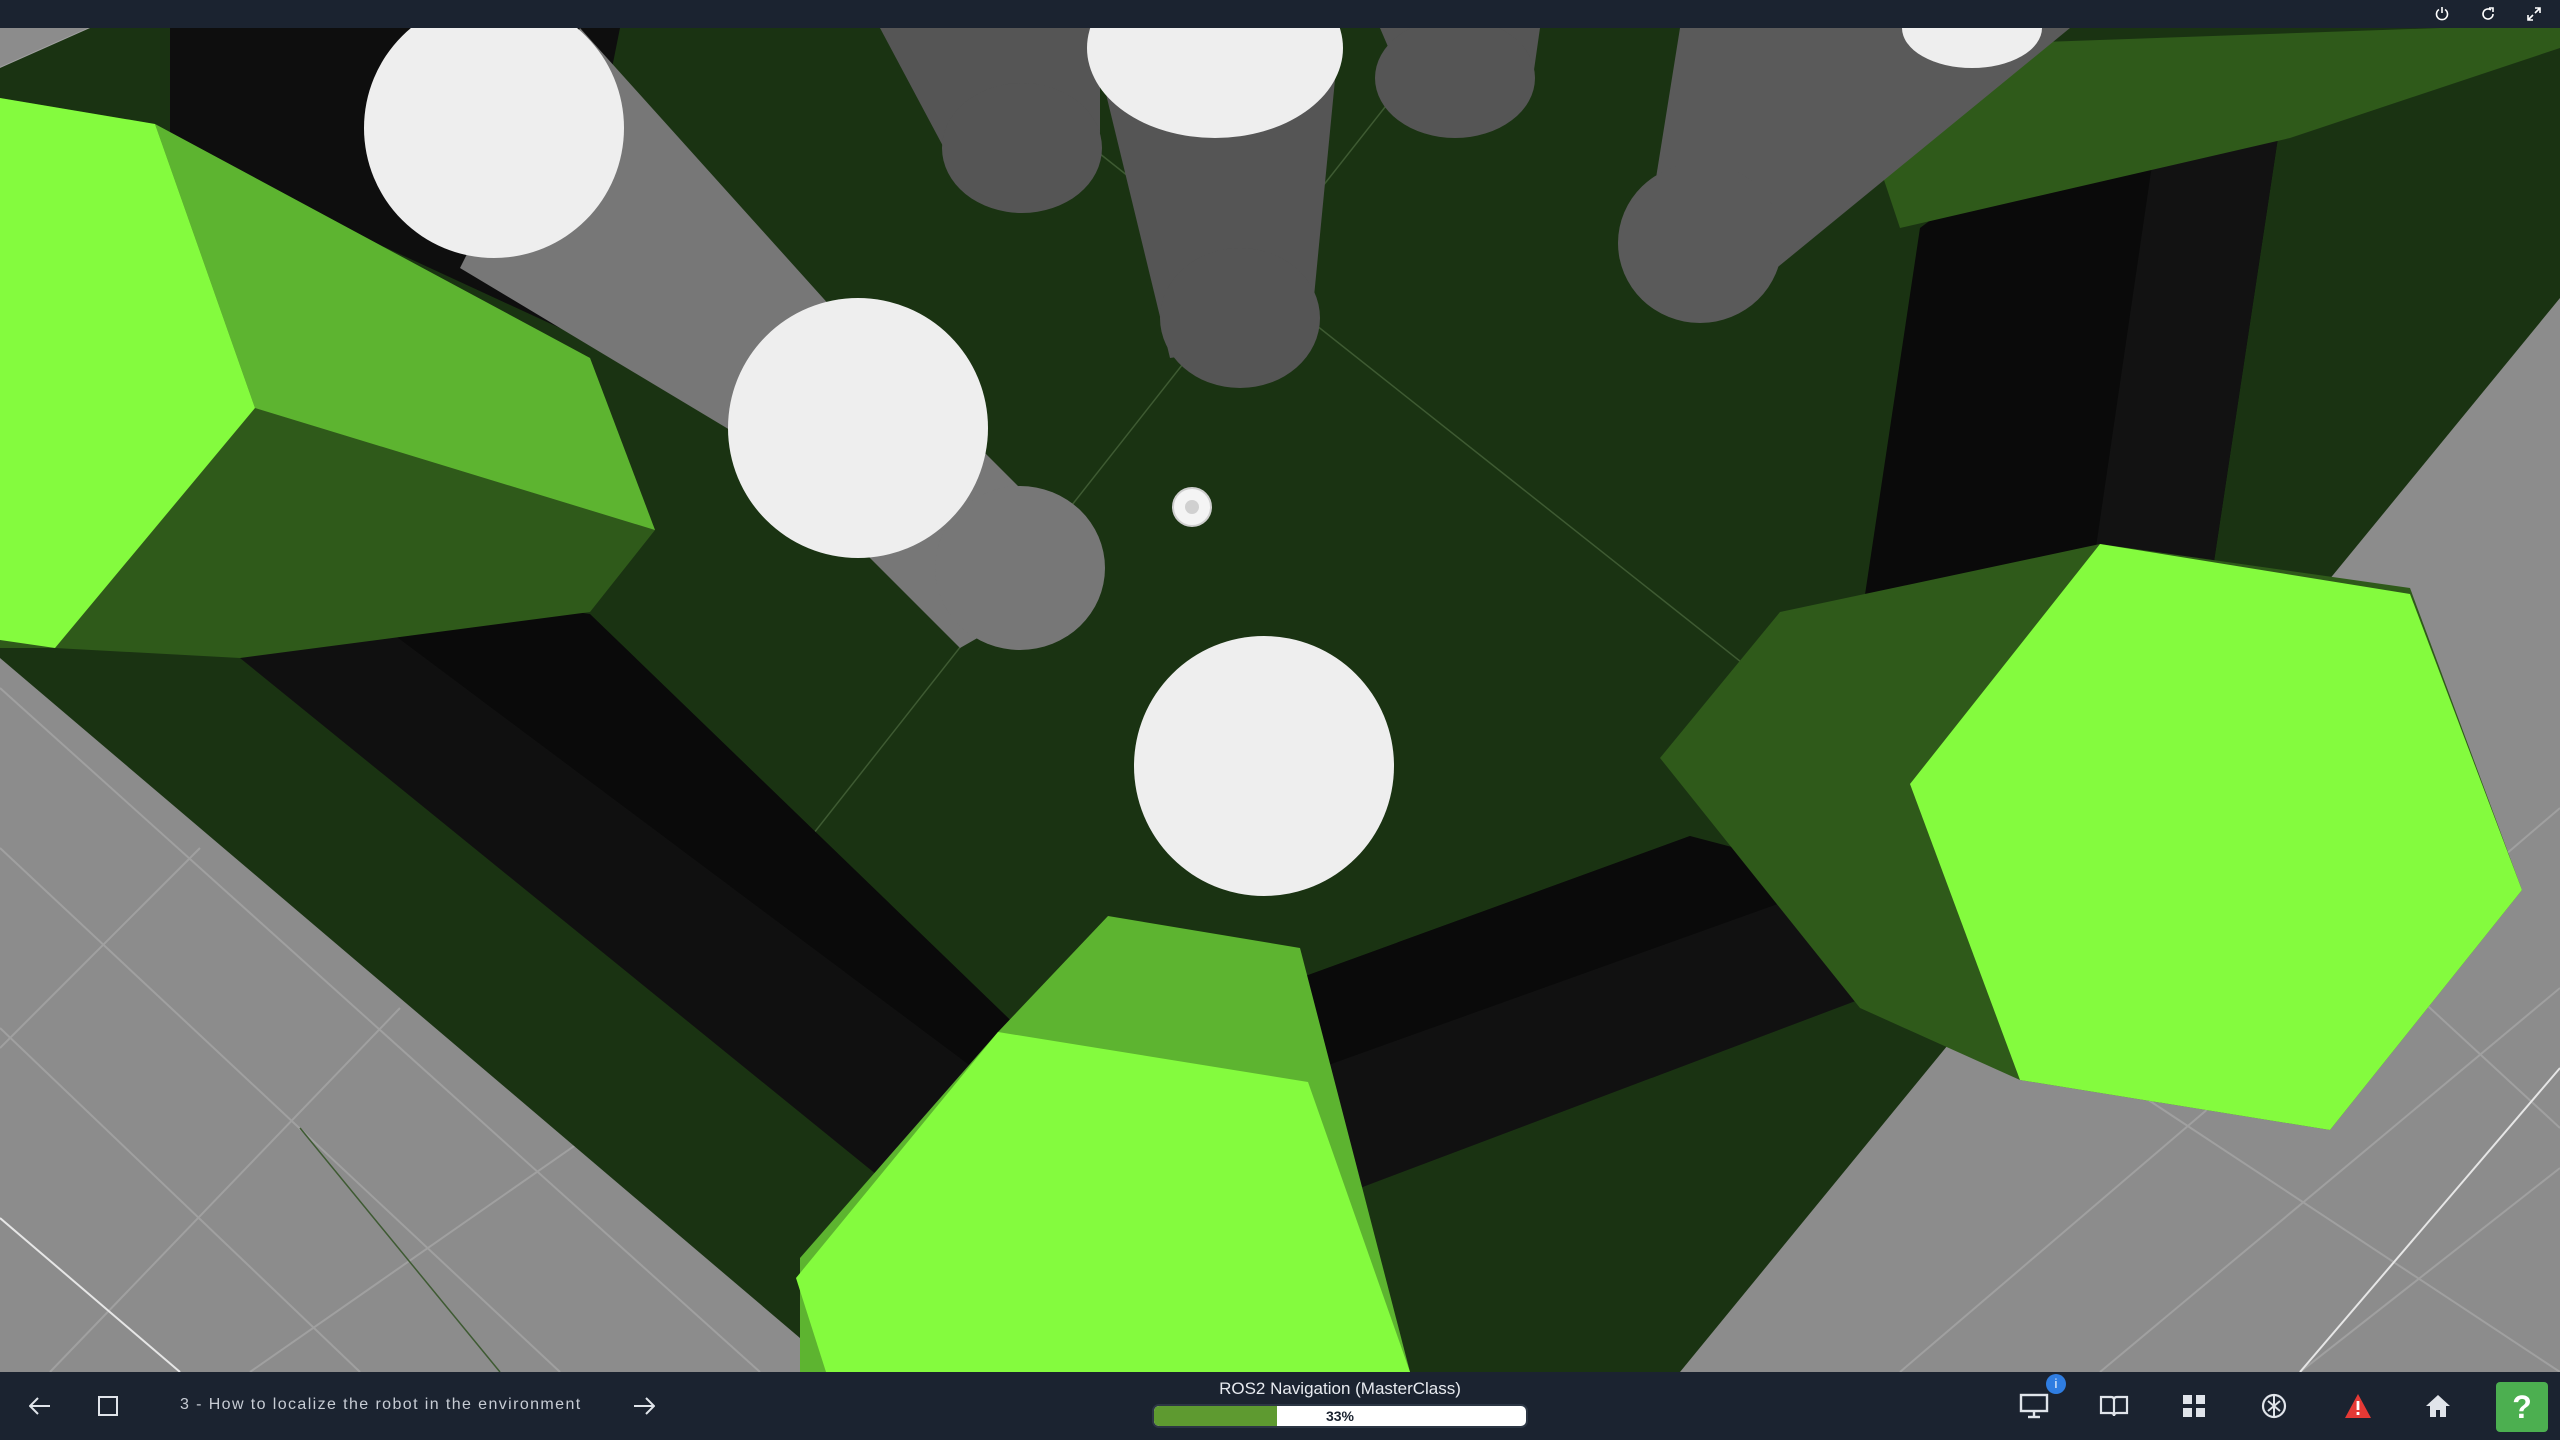  I want to click on forward-arrow-icon, so click(644, 1406).